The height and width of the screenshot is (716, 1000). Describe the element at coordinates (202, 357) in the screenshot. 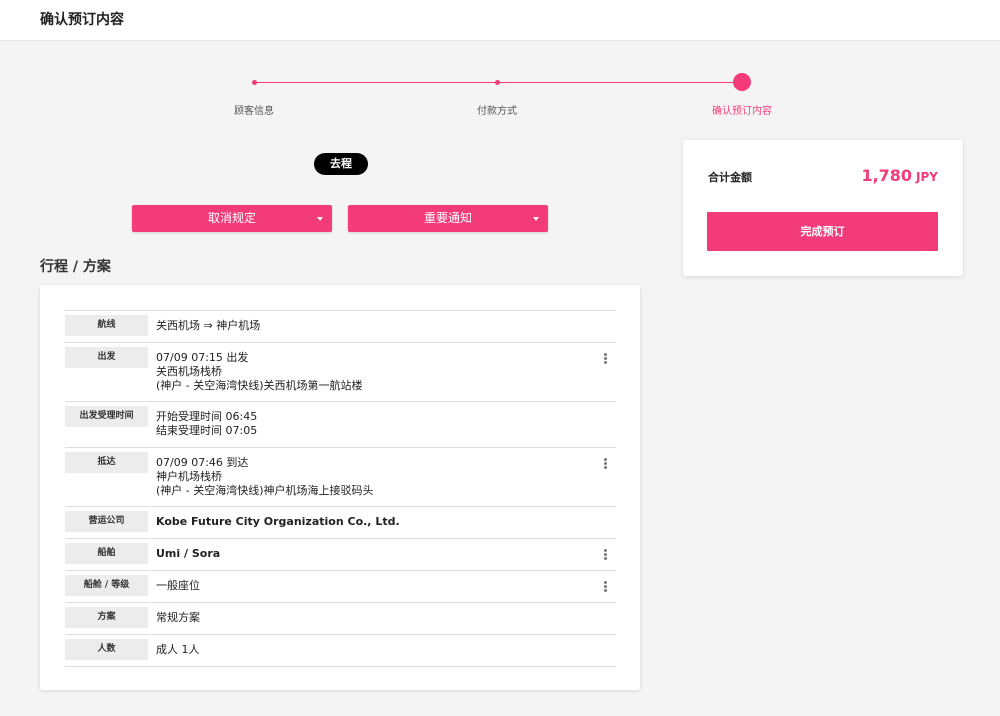

I see `value-line: 07/09 07:15 出发` at that location.